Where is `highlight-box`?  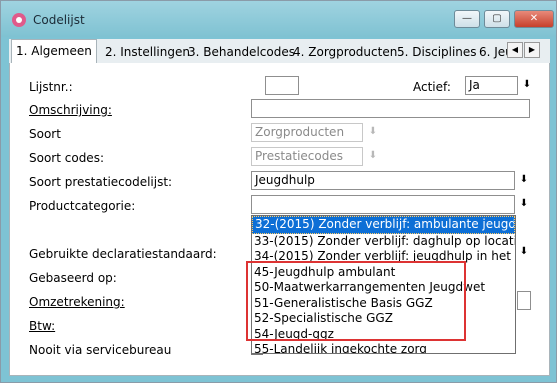
highlight-box is located at coordinates (356, 301).